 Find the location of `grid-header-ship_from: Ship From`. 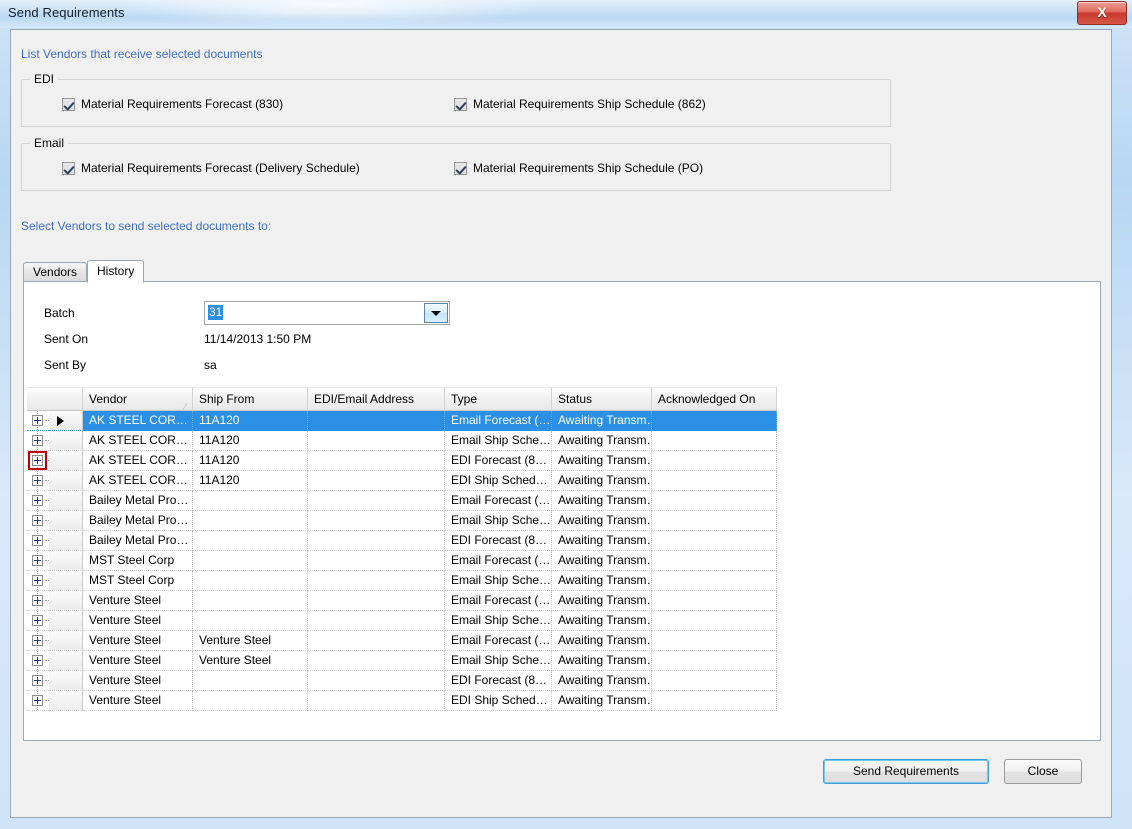

grid-header-ship_from: Ship From is located at coordinates (250, 399).